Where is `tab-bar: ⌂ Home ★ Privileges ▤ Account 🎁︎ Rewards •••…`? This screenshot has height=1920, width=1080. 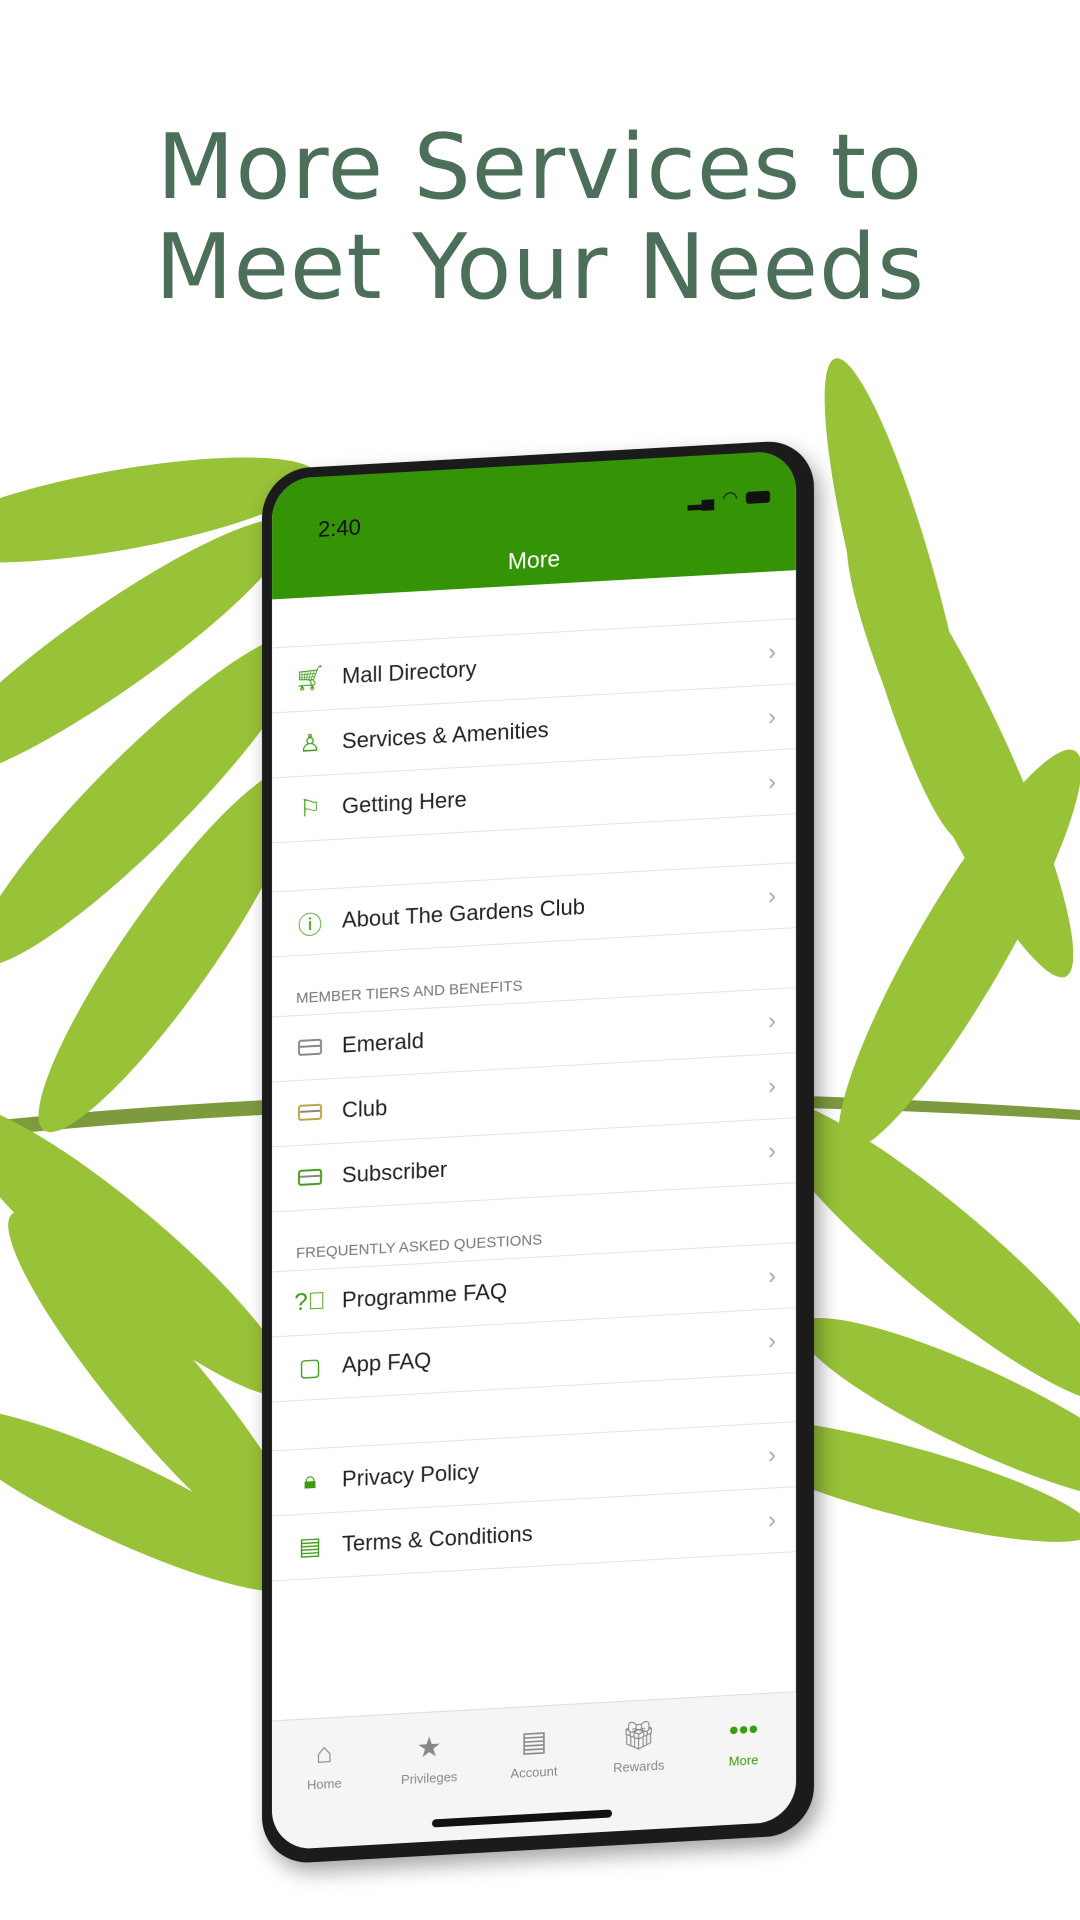
tab-bar: ⌂ Home ★ Privileges ▤ Account 🎁︎ Rewards •••… is located at coordinates (534, 1771).